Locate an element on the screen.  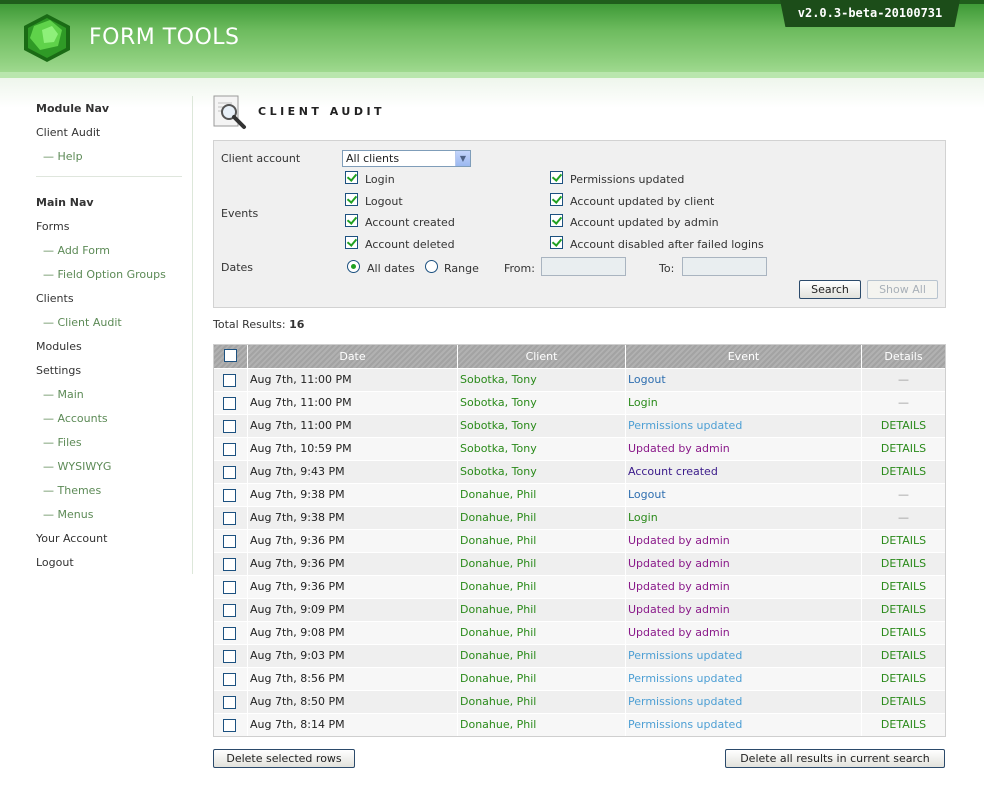
delete-all-results-button: Delete all results in current search is located at coordinates (835, 758).